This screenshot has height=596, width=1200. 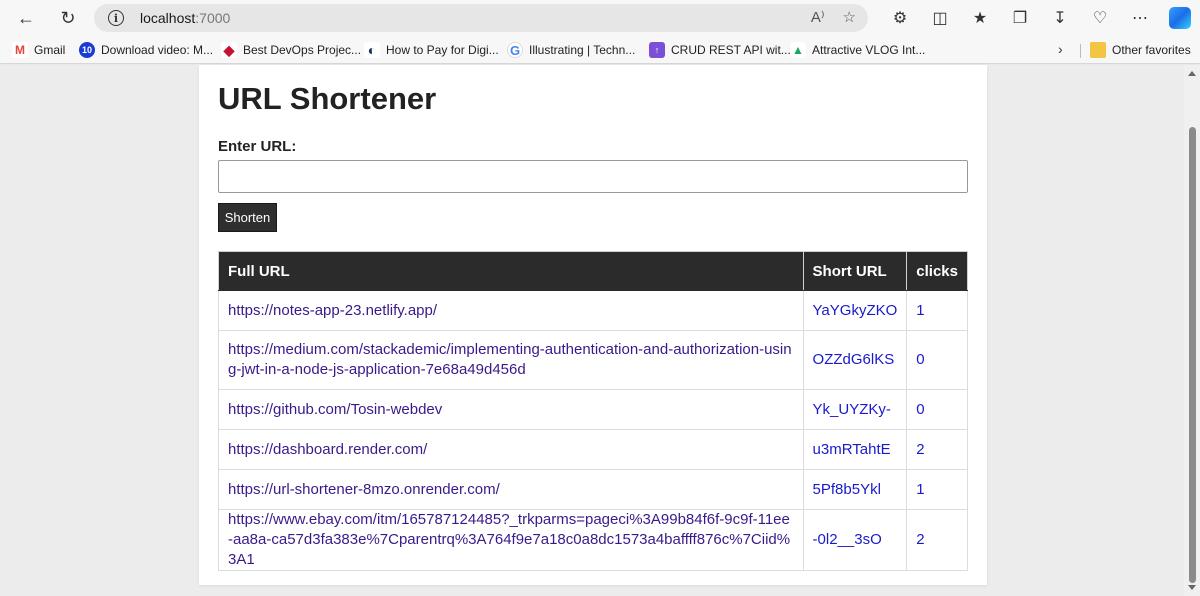 I want to click on browser-toolbar: ← ↻ i localhost:7000 A⁾ ☆ ⚙ ◫ ★ ❐ ↧ ♡ ⋯, so click(x=600, y=18).